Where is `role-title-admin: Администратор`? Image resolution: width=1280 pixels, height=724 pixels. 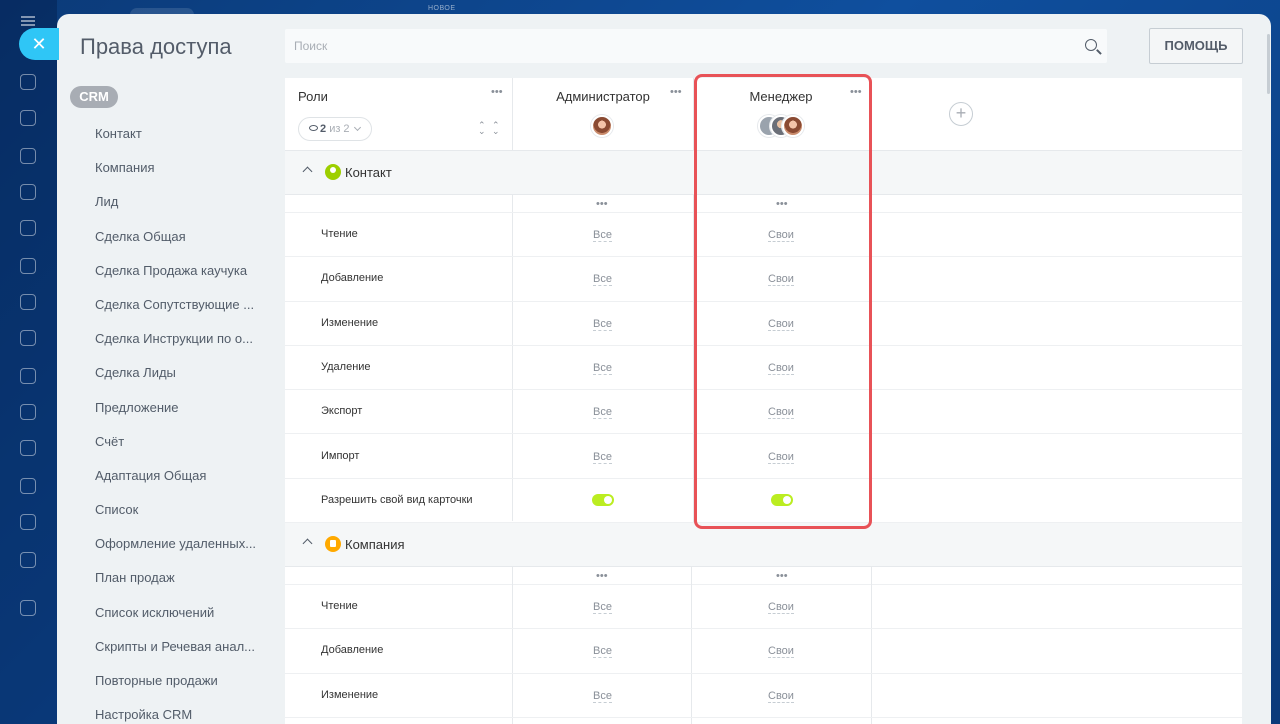
role-title-admin: Администратор is located at coordinates (603, 96).